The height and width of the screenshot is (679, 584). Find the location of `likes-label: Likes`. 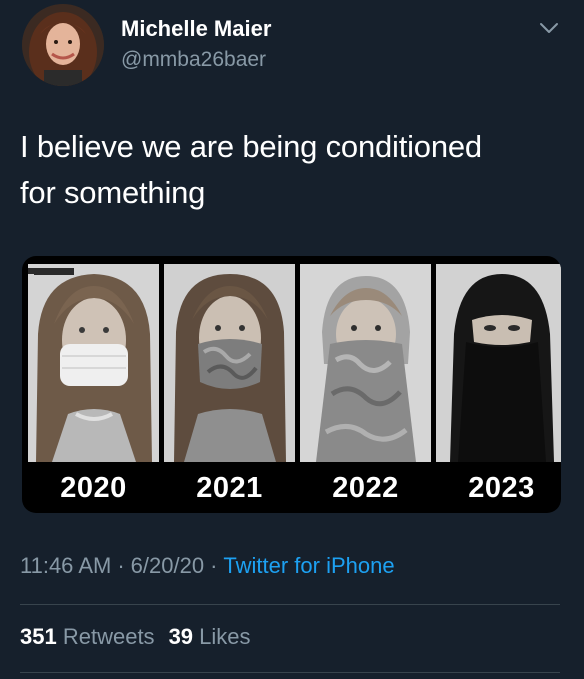

likes-label: Likes is located at coordinates (225, 636).